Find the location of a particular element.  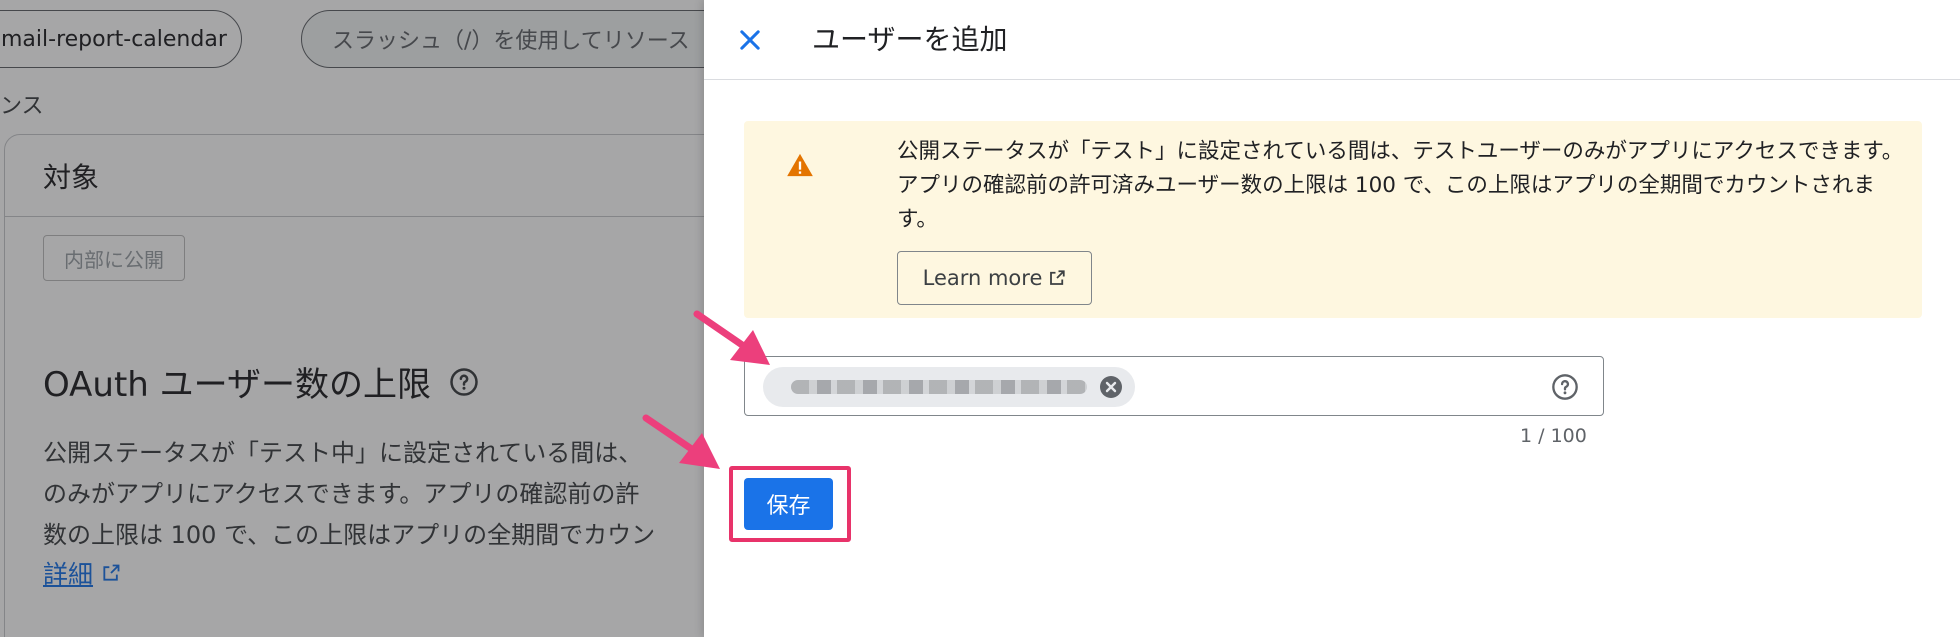

learn-more-button: Learn more is located at coordinates (994, 278).